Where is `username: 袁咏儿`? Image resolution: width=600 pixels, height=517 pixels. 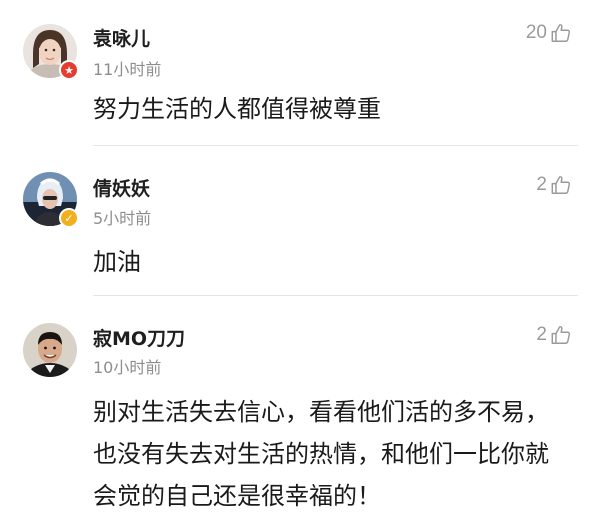
username: 袁咏儿 is located at coordinates (121, 37).